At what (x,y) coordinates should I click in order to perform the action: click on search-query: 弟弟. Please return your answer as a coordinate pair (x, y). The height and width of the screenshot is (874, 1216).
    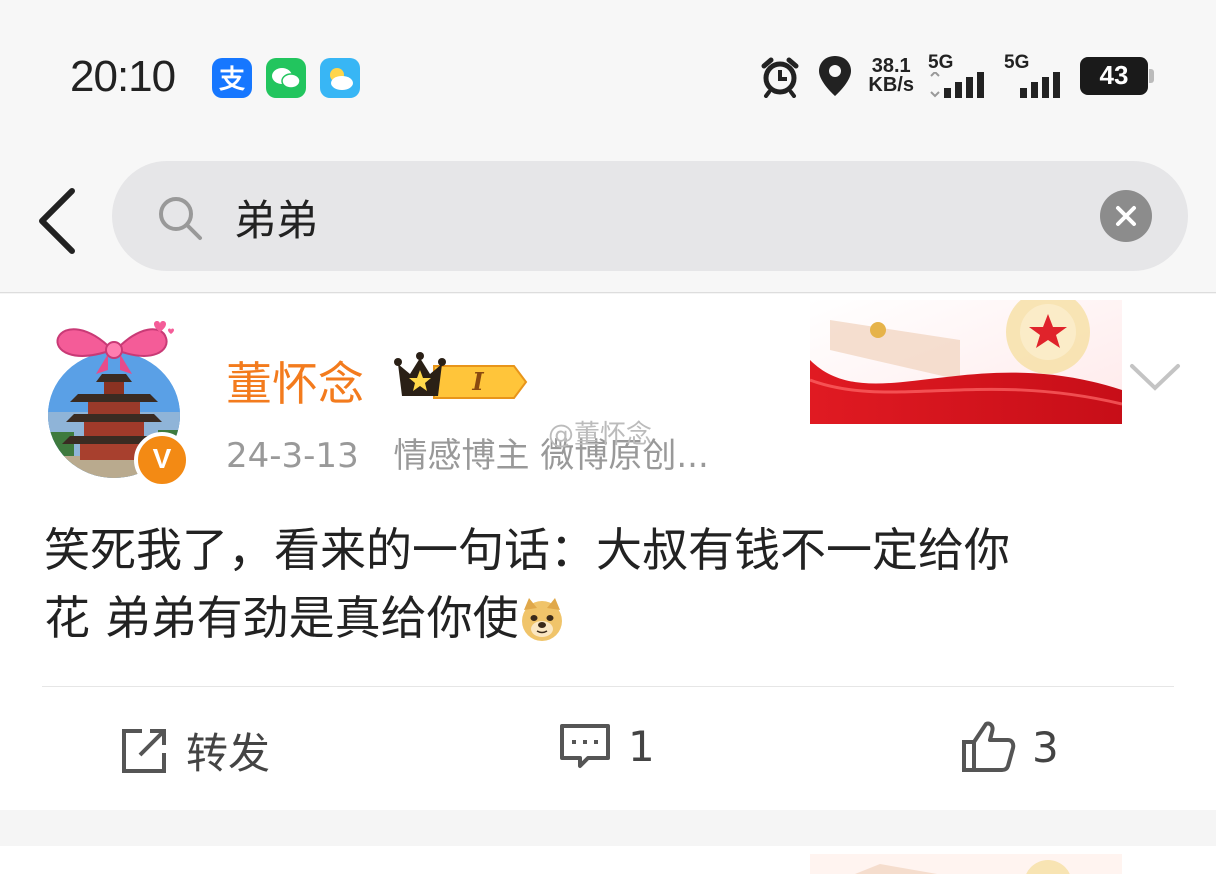
    Looking at the image, I should click on (276, 217).